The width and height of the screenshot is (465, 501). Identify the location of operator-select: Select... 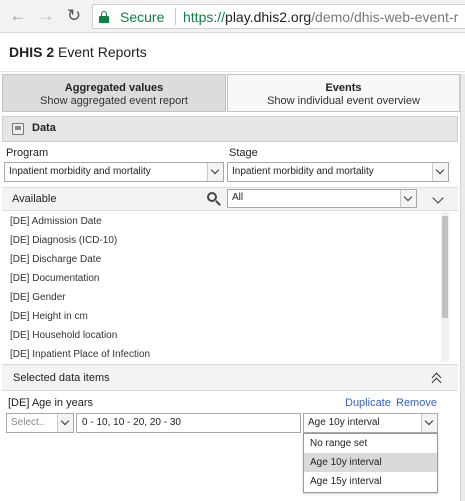
(40, 423).